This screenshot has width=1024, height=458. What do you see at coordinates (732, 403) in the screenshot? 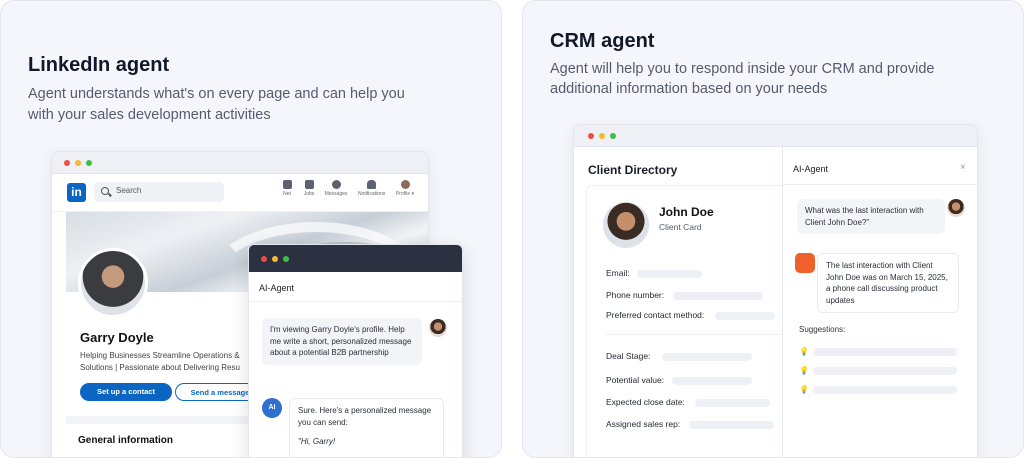
I see `field-close-date-value` at bounding box center [732, 403].